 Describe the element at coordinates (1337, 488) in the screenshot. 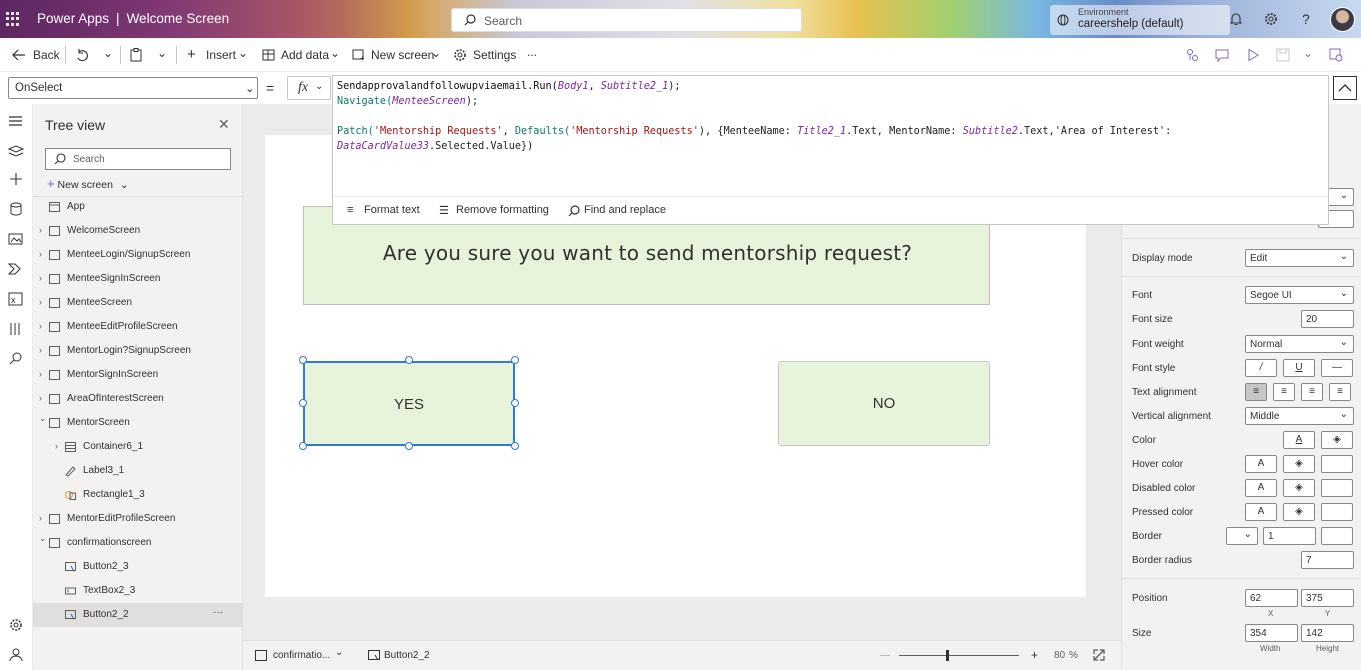

I see `disabled-border-swatch` at that location.